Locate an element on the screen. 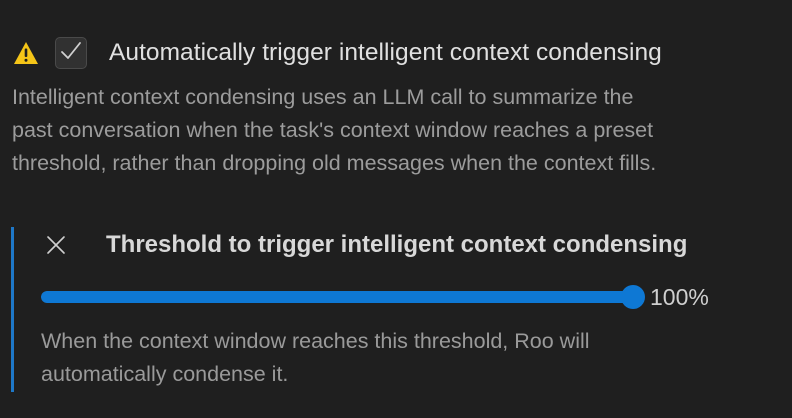 The image size is (792, 418). slider-fill is located at coordinates (336, 297).